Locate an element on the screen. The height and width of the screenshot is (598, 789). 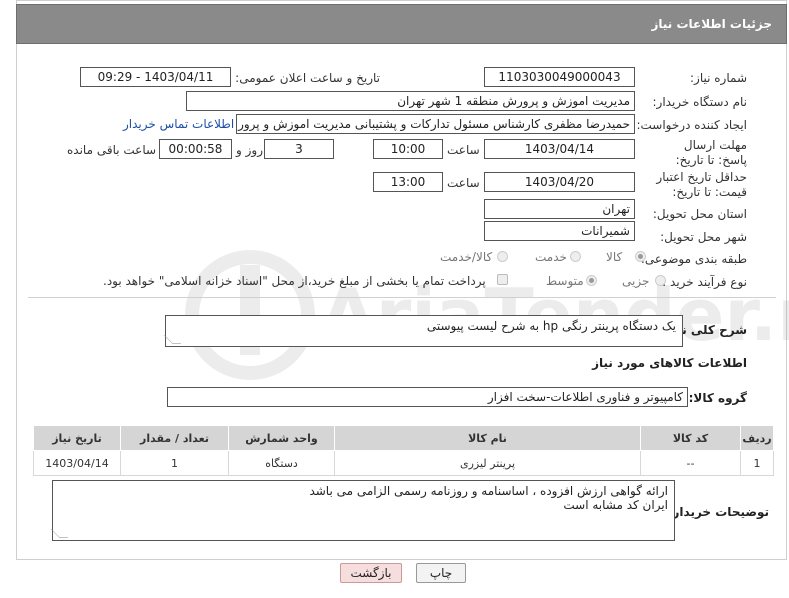
page-title: جزئیات اطلاعات نیاز is located at coordinates (711, 24).